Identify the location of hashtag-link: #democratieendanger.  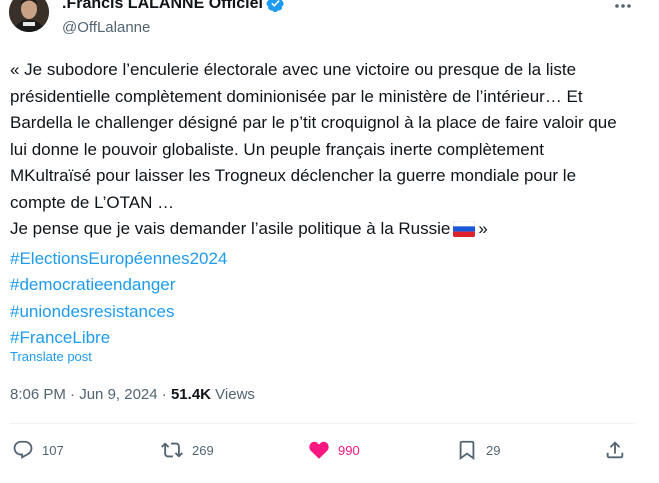
(315, 285).